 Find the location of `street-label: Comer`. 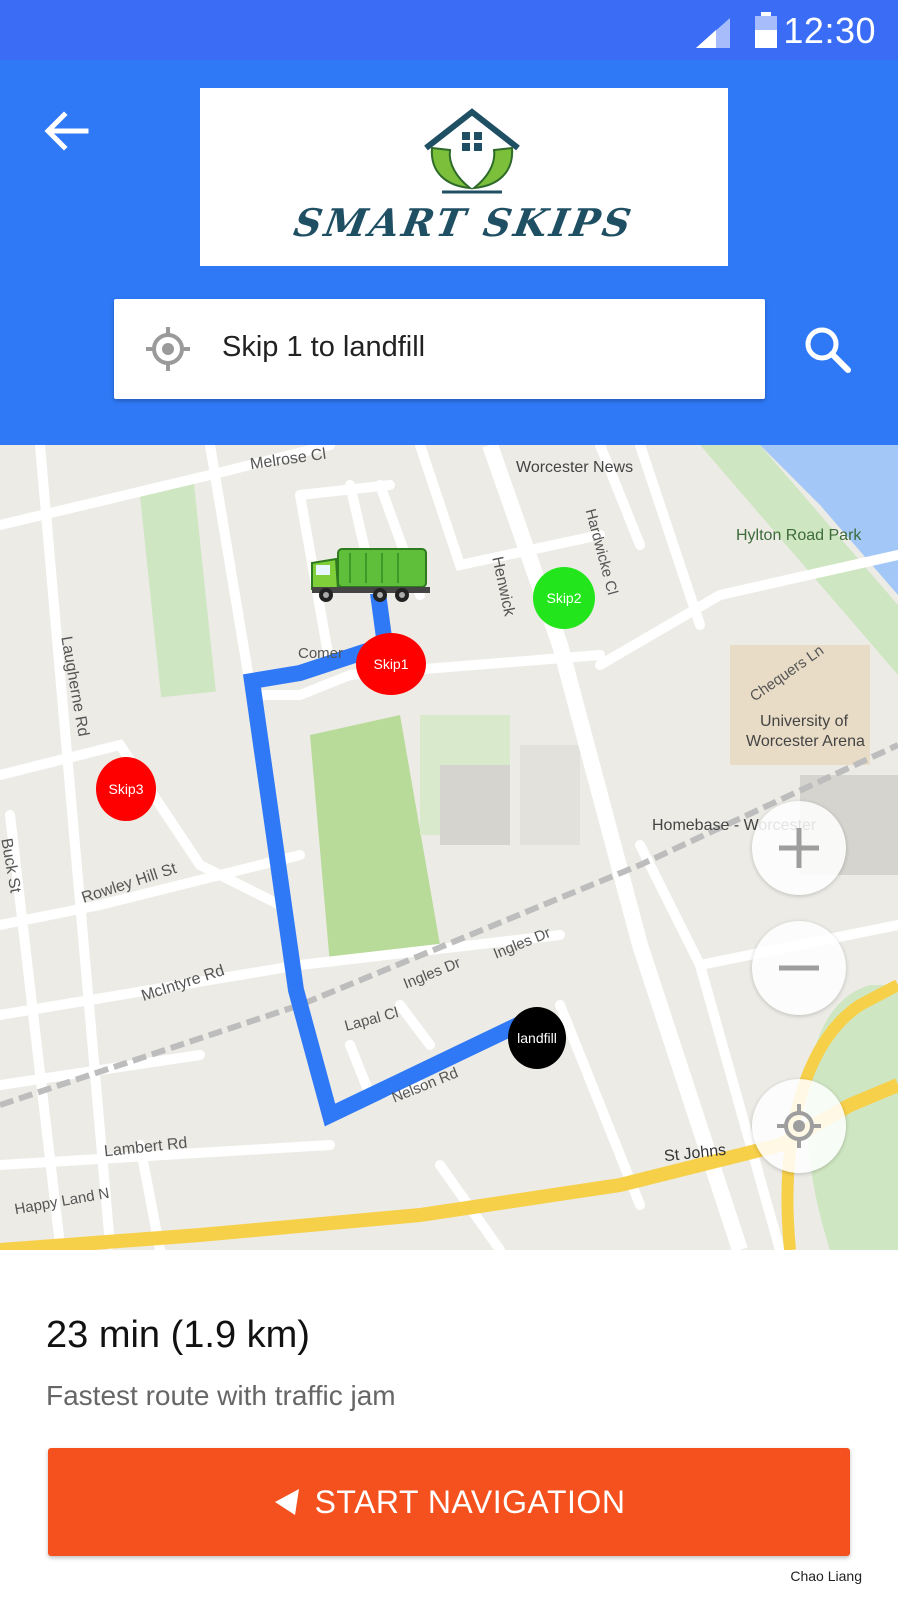

street-label: Comer is located at coordinates (321, 653).